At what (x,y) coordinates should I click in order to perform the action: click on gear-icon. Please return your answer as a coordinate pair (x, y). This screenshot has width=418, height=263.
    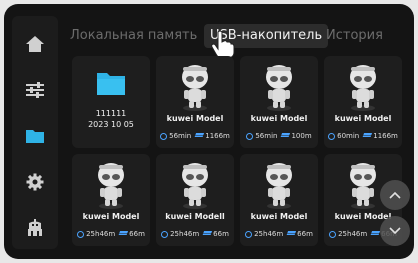
    Looking at the image, I should click on (35, 182).